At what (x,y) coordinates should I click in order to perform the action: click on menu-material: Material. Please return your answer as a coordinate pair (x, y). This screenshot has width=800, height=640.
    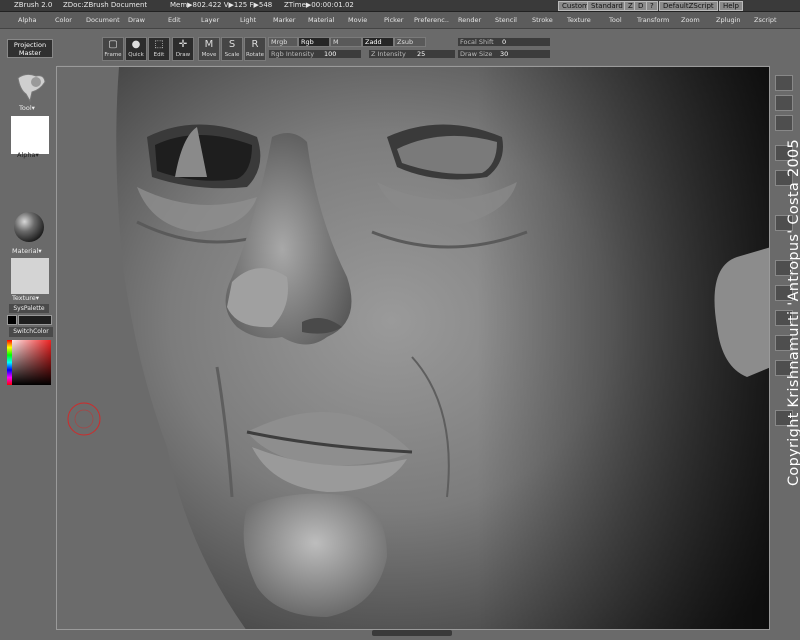
    Looking at the image, I should click on (321, 20).